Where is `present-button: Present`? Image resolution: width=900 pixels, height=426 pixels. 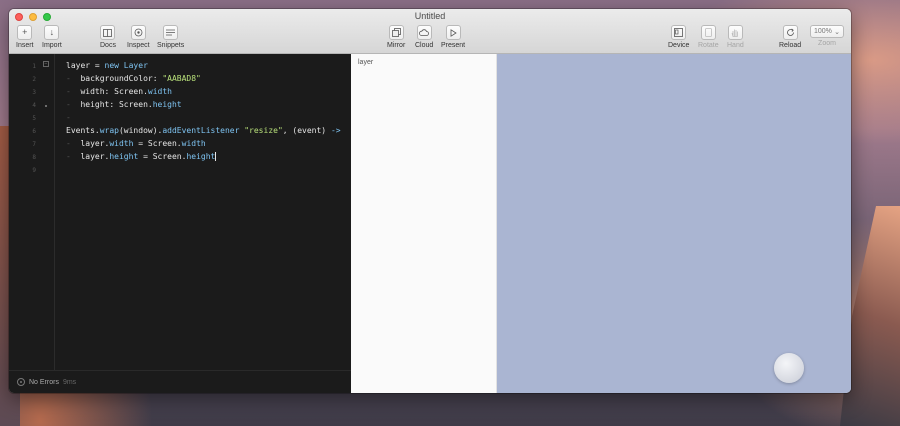 present-button: Present is located at coordinates (453, 37).